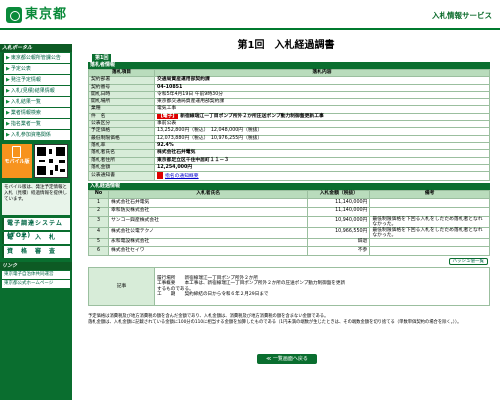 Image resolution: width=500 pixels, height=400 pixels. Describe the element at coordinates (36, 91) in the screenshot. I see `sidebar-item-bid-results: ▶入札(見積)結果情報` at that location.